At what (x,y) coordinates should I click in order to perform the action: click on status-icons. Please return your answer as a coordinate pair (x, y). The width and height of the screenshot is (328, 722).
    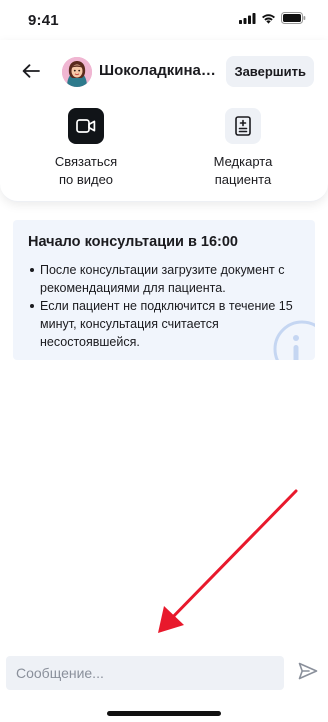
    Looking at the image, I should click on (272, 20).